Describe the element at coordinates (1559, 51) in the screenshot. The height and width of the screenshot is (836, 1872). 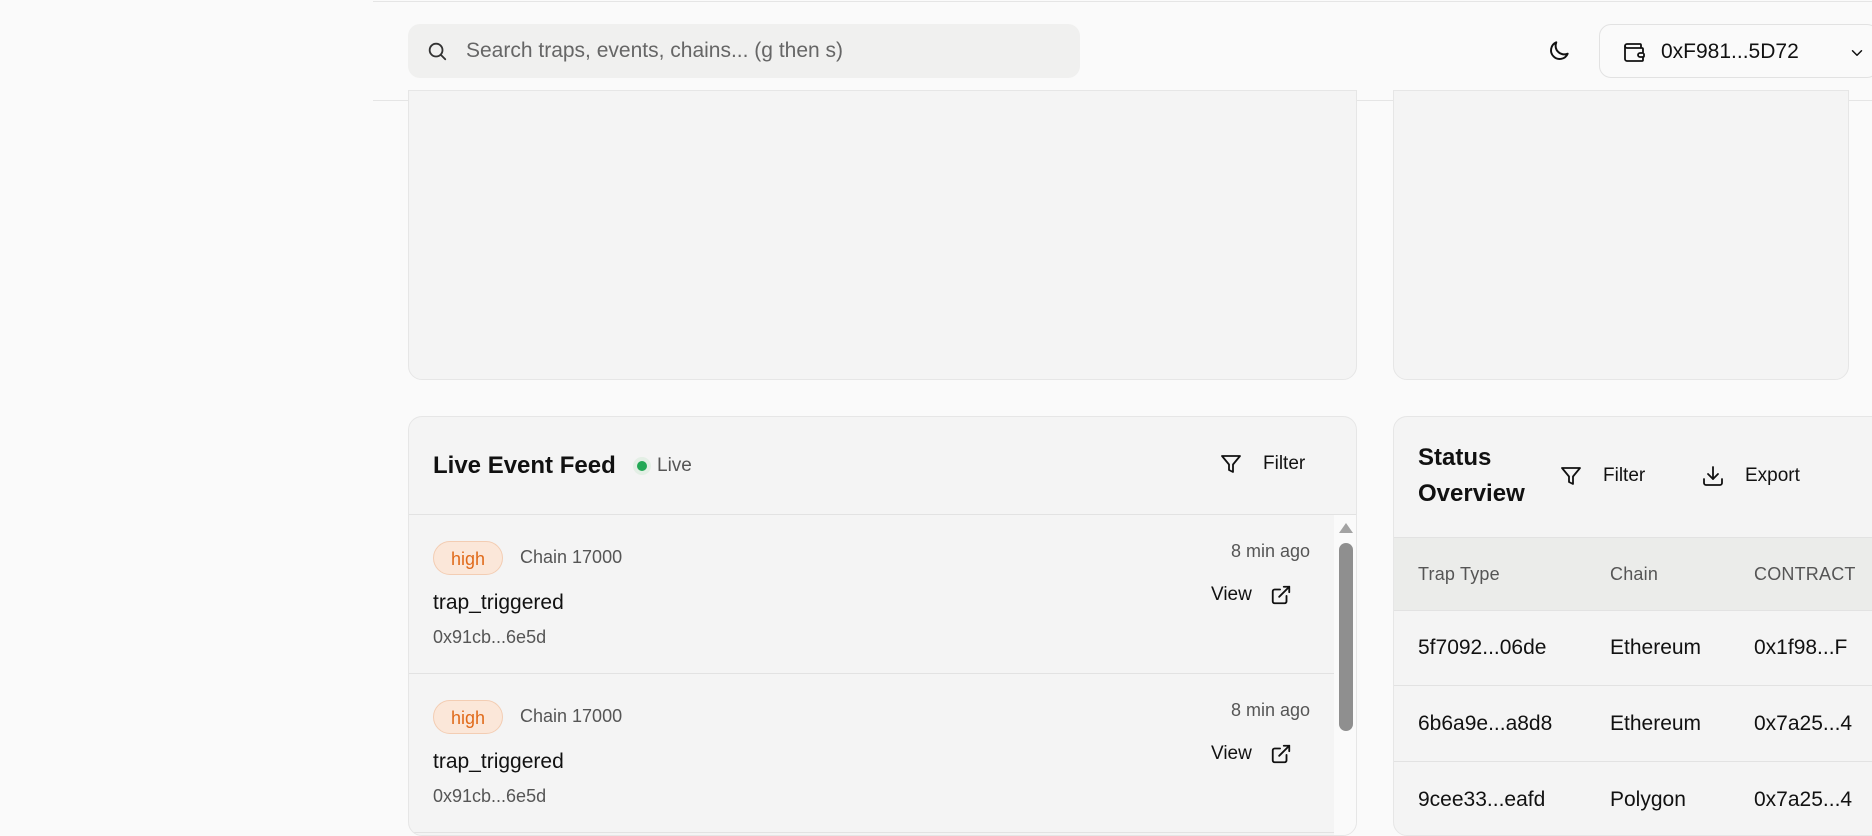
I see `moon-icon` at that location.